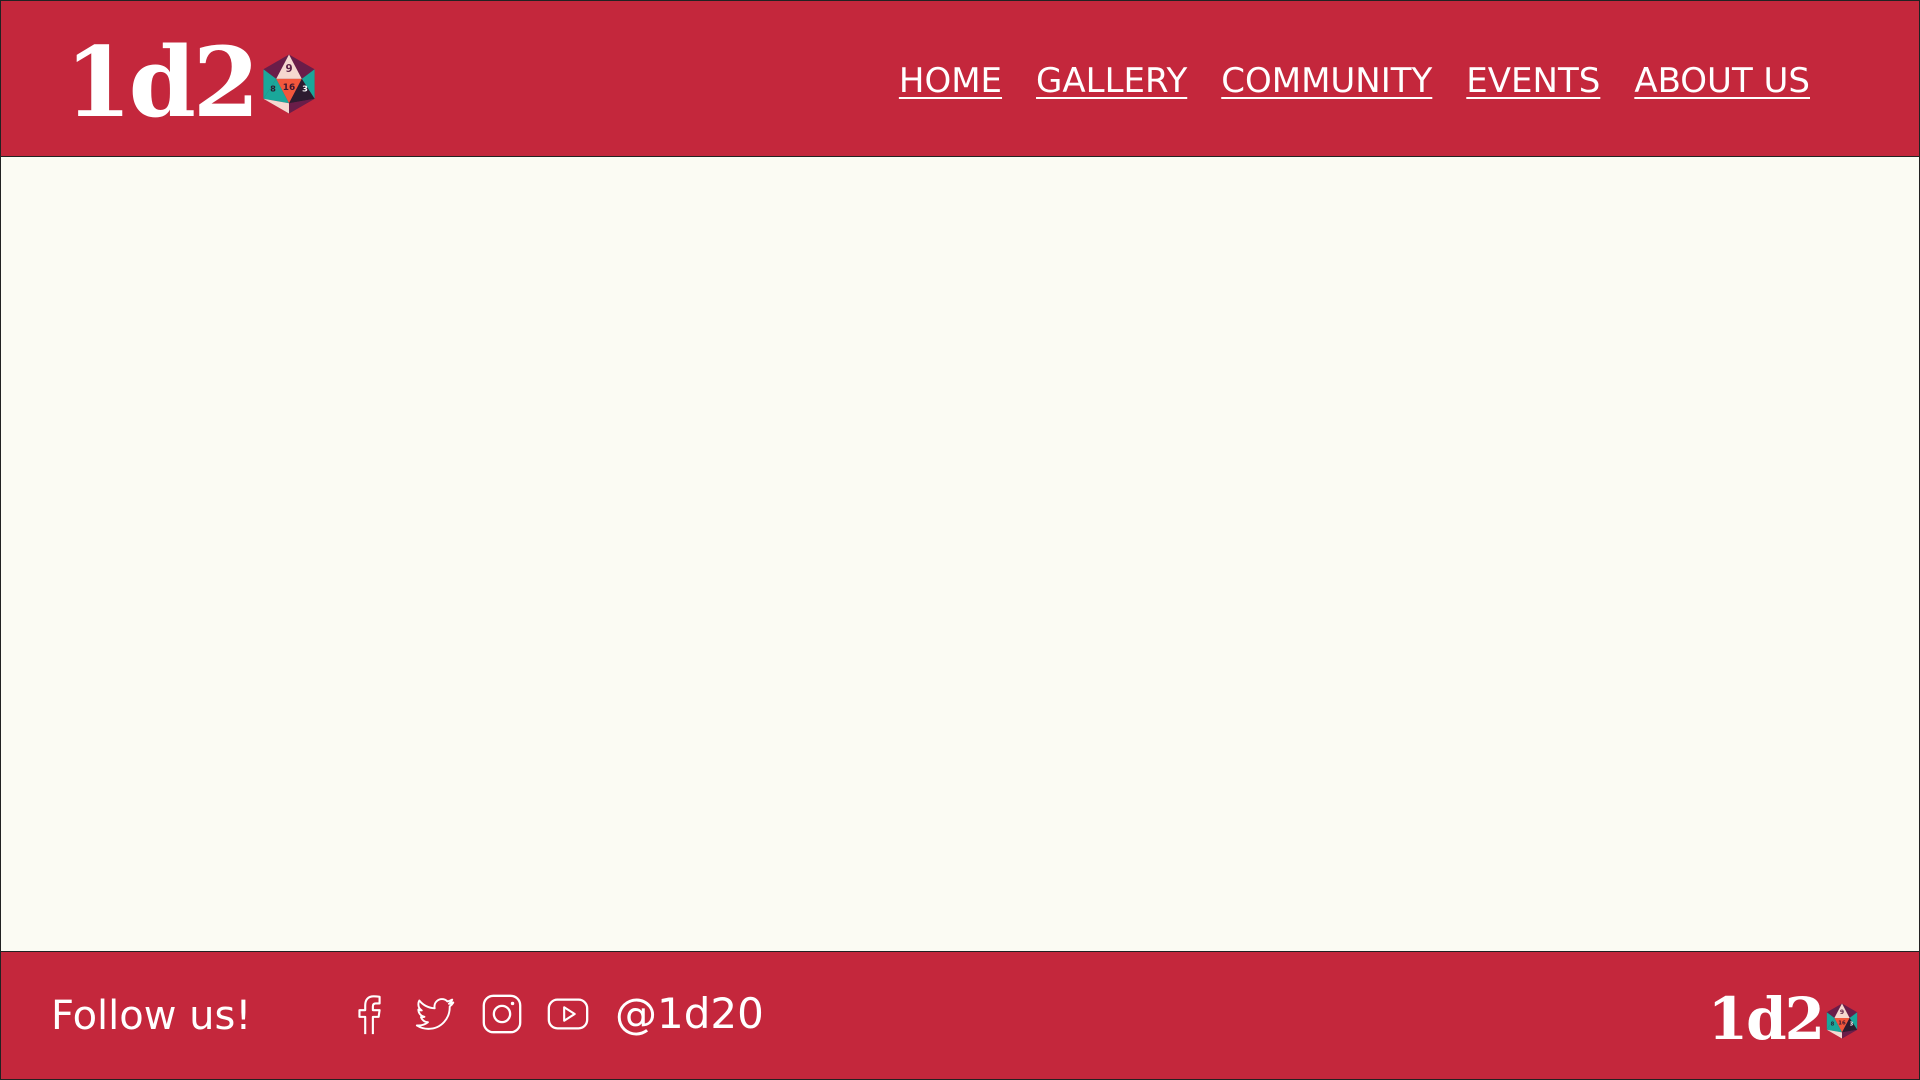  What do you see at coordinates (370, 1014) in the screenshot?
I see `facebook-icon` at bounding box center [370, 1014].